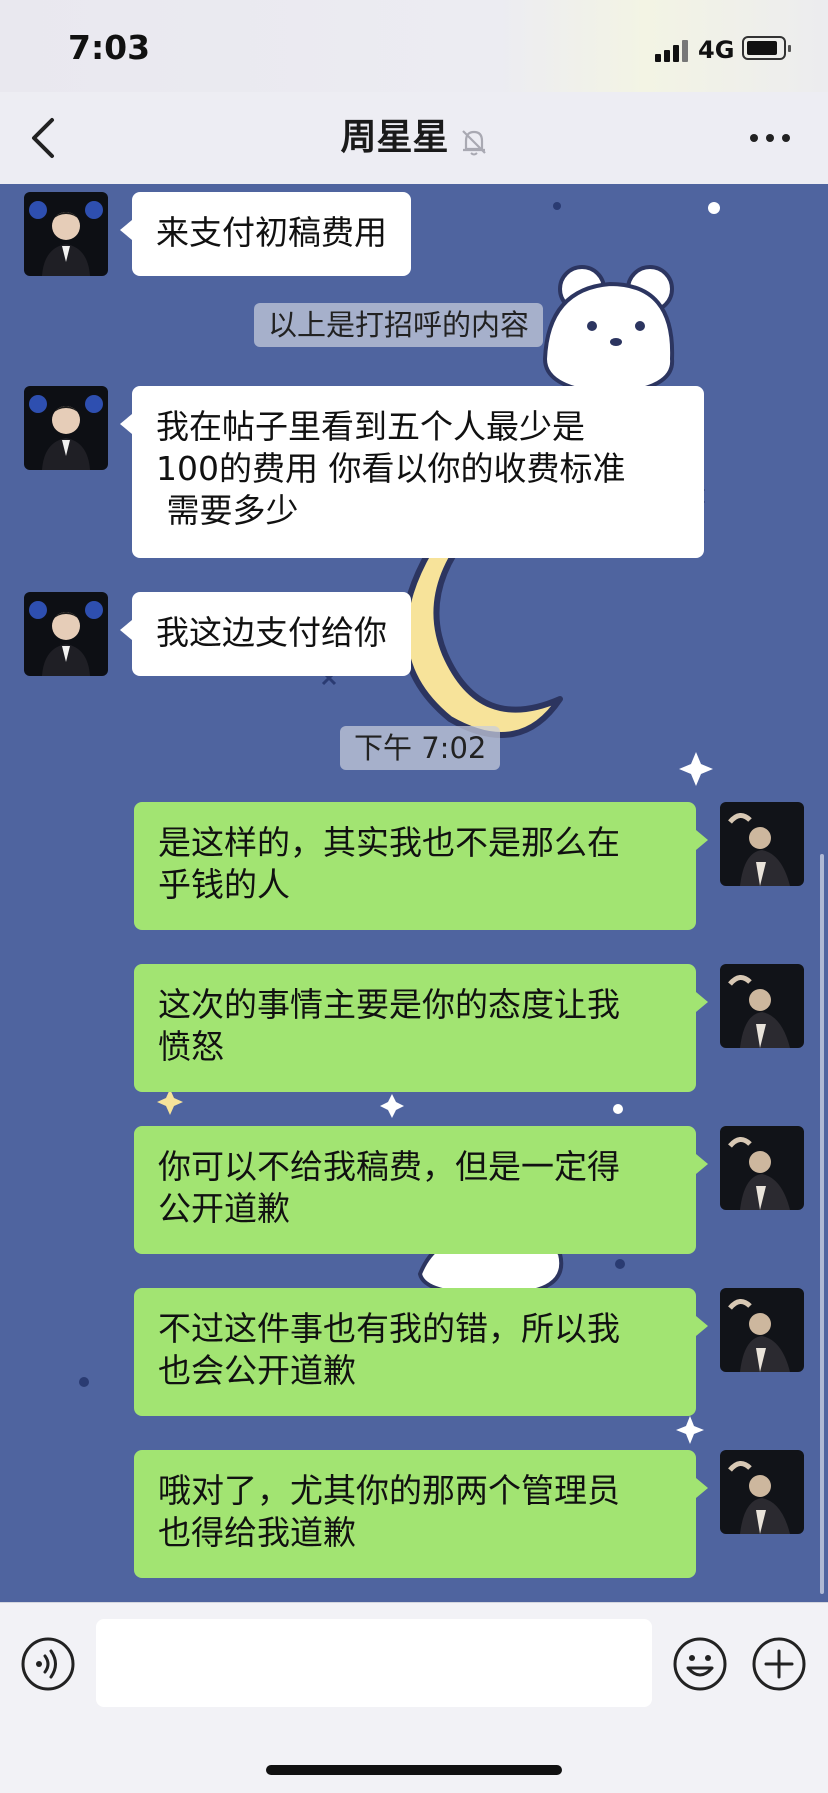  I want to click on title-container: 周星星, so click(414, 138).